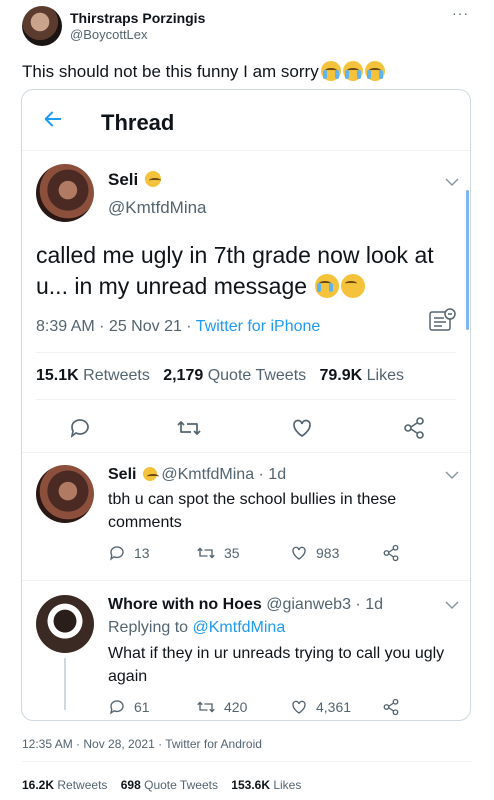  Describe the element at coordinates (142, 553) in the screenshot. I see `reply-count: 13` at that location.